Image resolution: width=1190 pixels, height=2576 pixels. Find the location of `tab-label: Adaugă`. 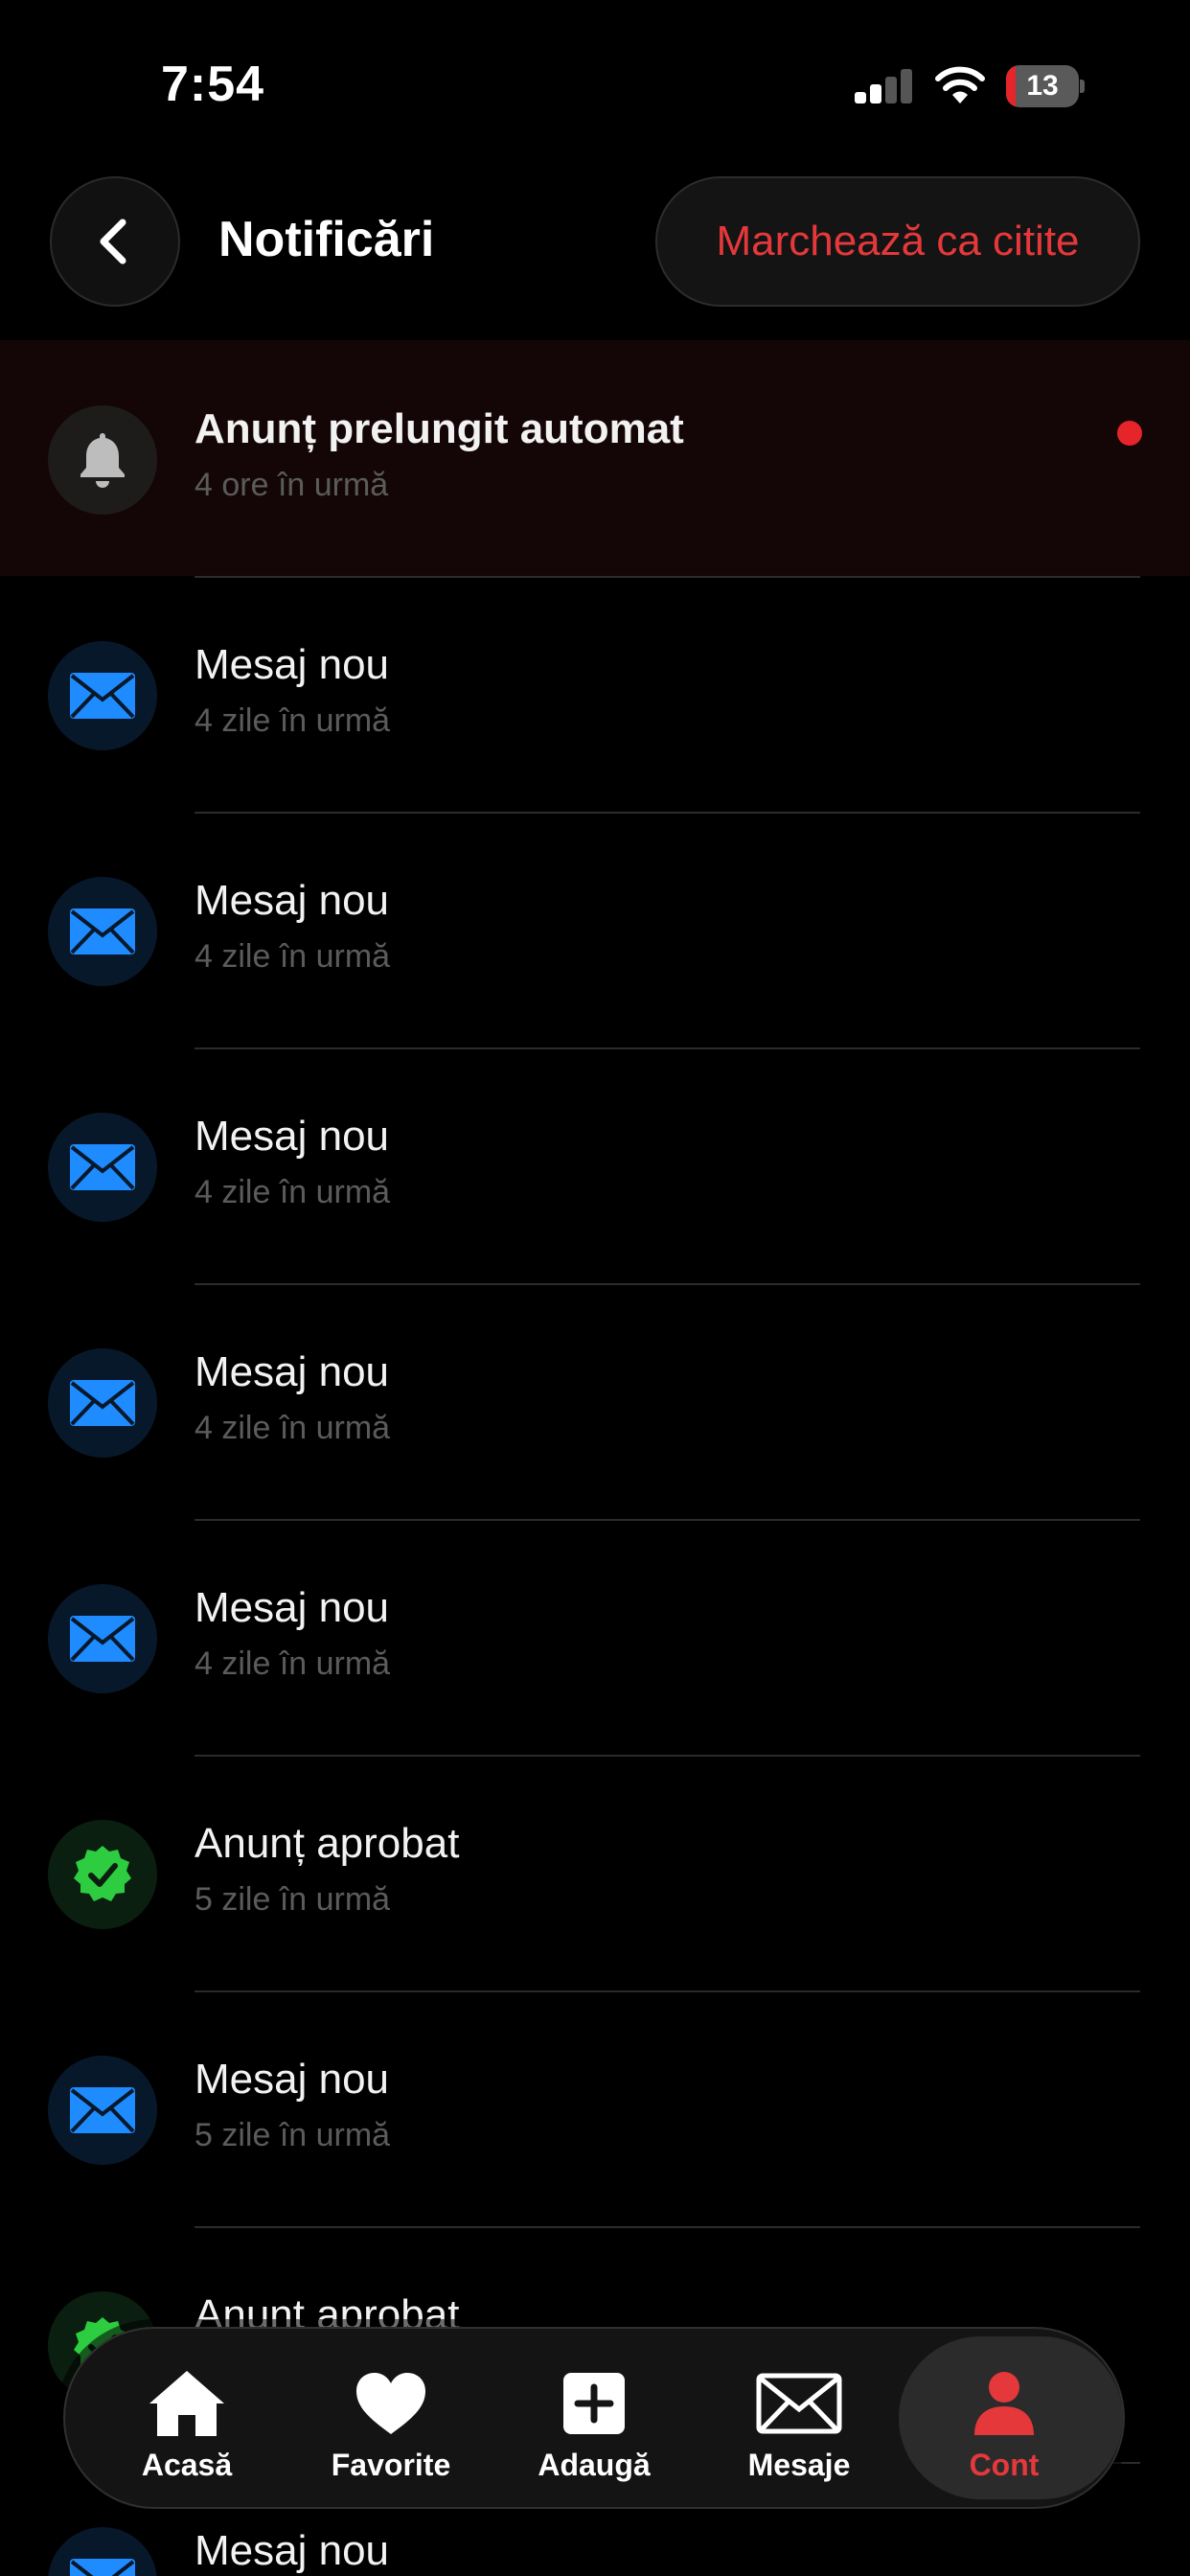

tab-label: Adaugă is located at coordinates (594, 2465).